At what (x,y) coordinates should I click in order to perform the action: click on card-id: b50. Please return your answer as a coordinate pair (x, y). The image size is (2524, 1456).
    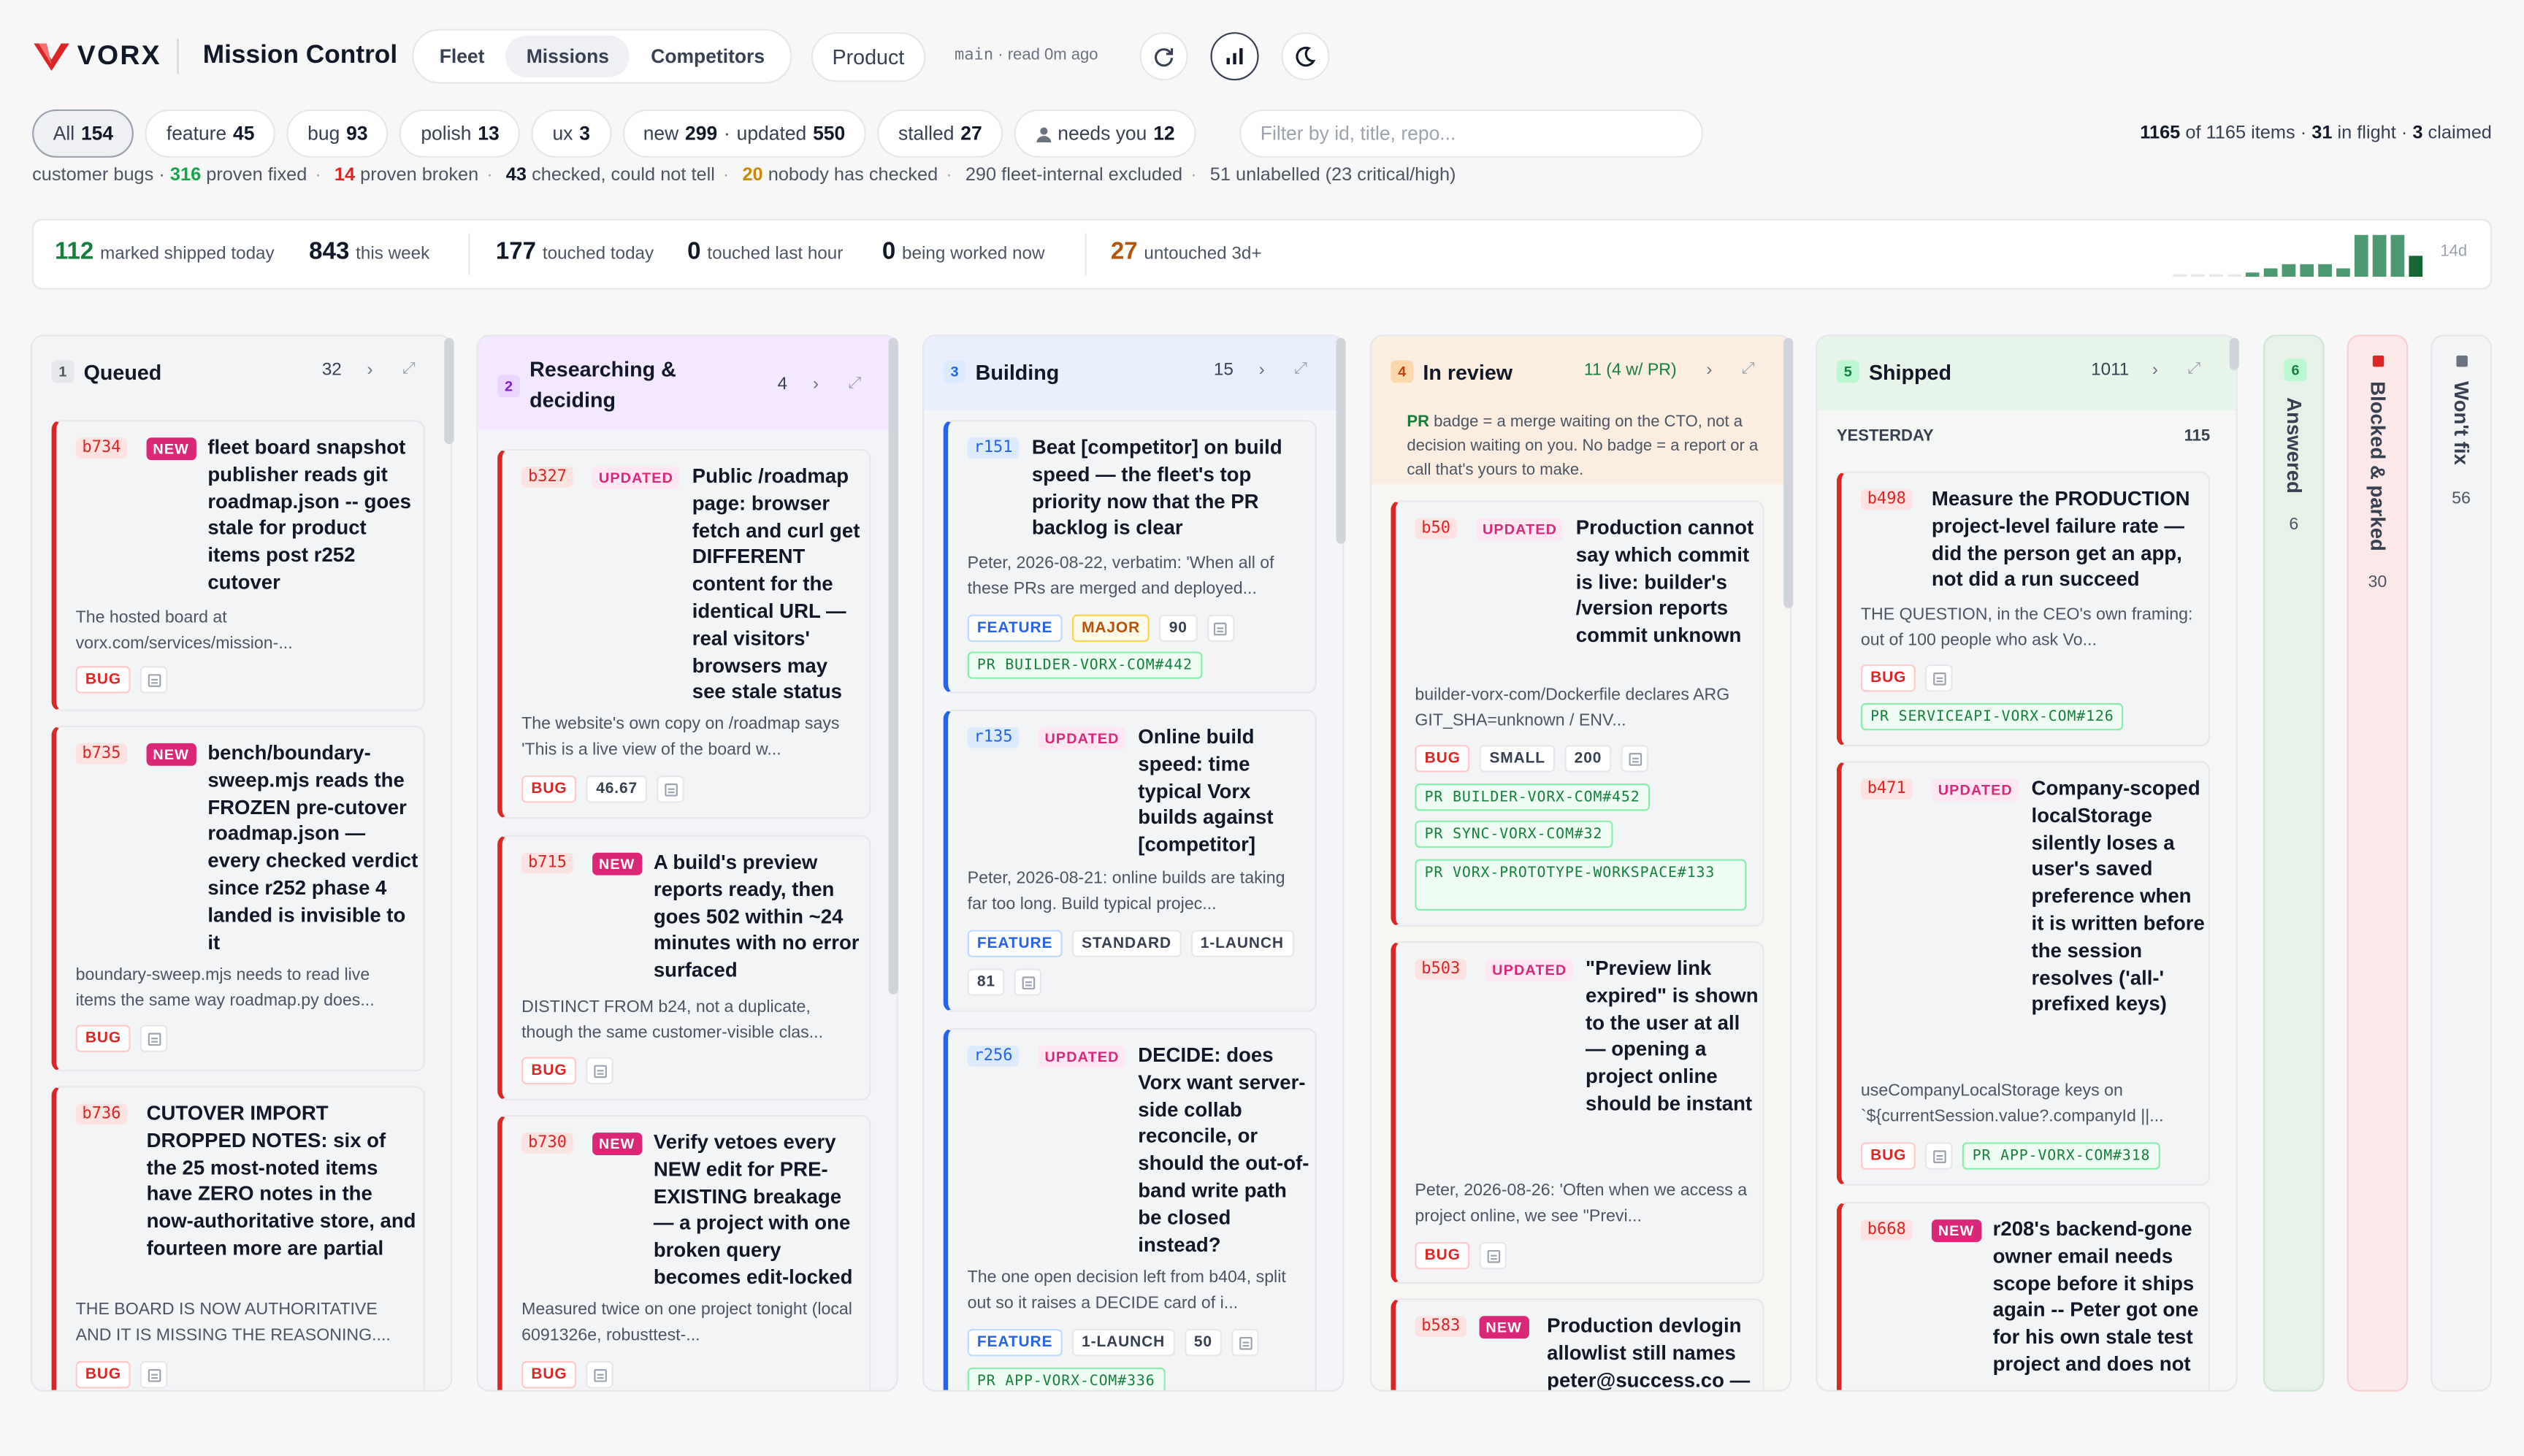
    Looking at the image, I should click on (1436, 529).